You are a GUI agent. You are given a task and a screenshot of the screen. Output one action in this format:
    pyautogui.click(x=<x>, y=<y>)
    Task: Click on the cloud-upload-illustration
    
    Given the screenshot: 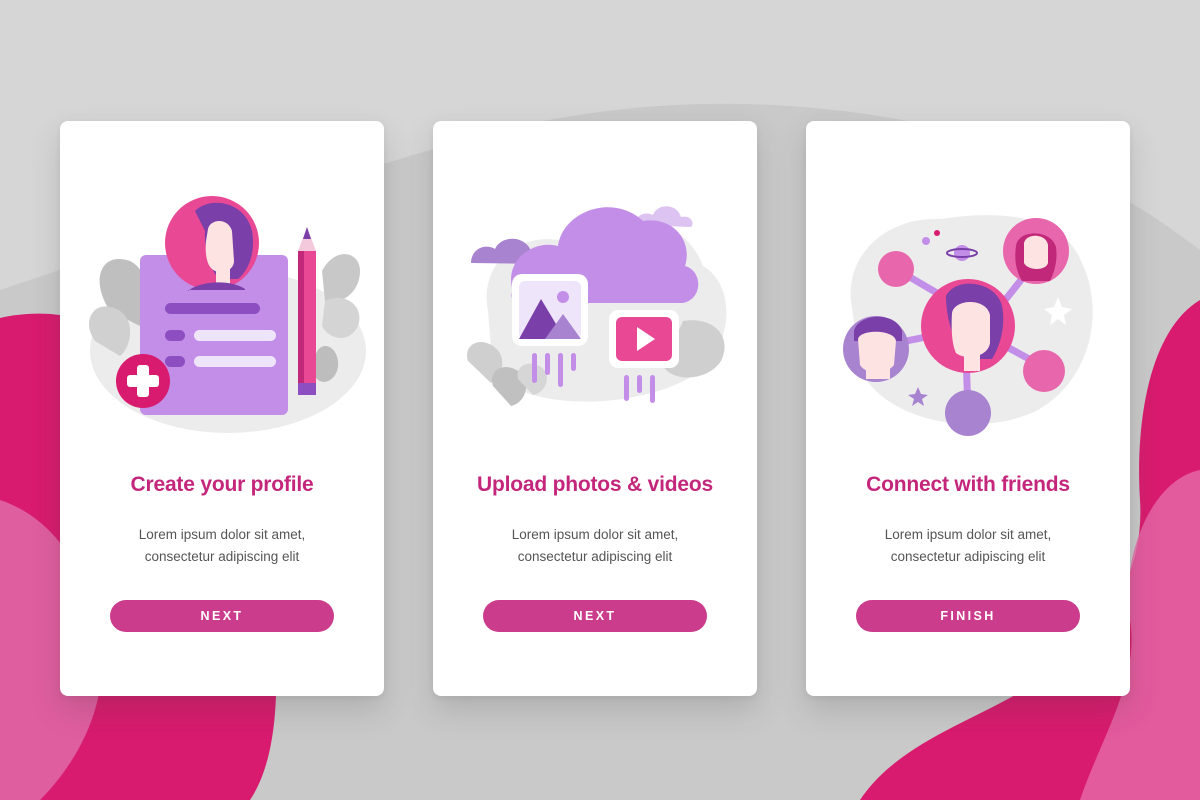 What is the action you would take?
    pyautogui.click(x=597, y=306)
    